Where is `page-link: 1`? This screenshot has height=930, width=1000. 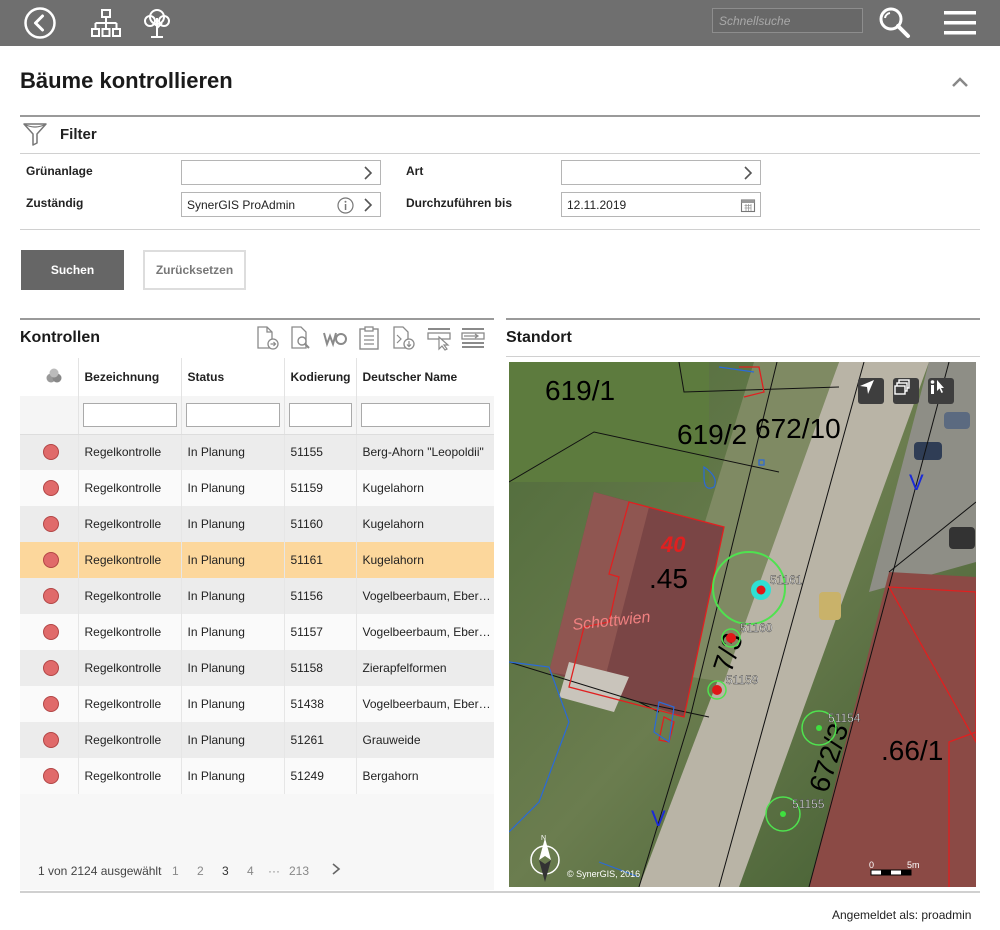 page-link: 1 is located at coordinates (175, 871).